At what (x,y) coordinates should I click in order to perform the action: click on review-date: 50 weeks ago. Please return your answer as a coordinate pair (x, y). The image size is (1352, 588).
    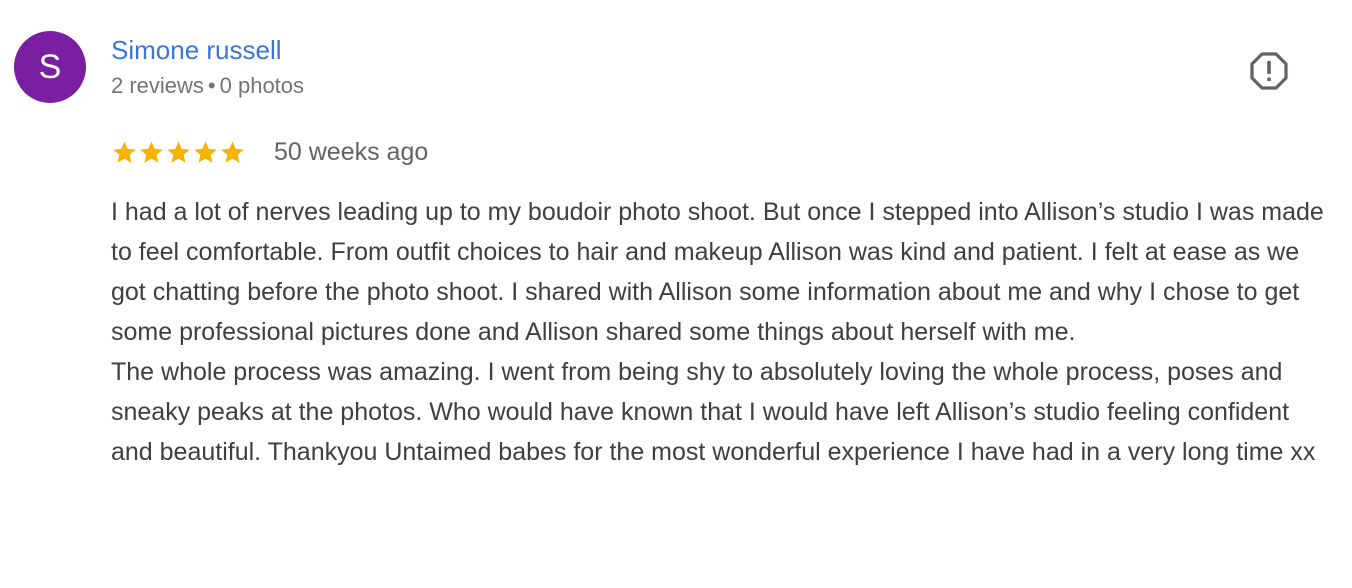
    Looking at the image, I should click on (351, 152).